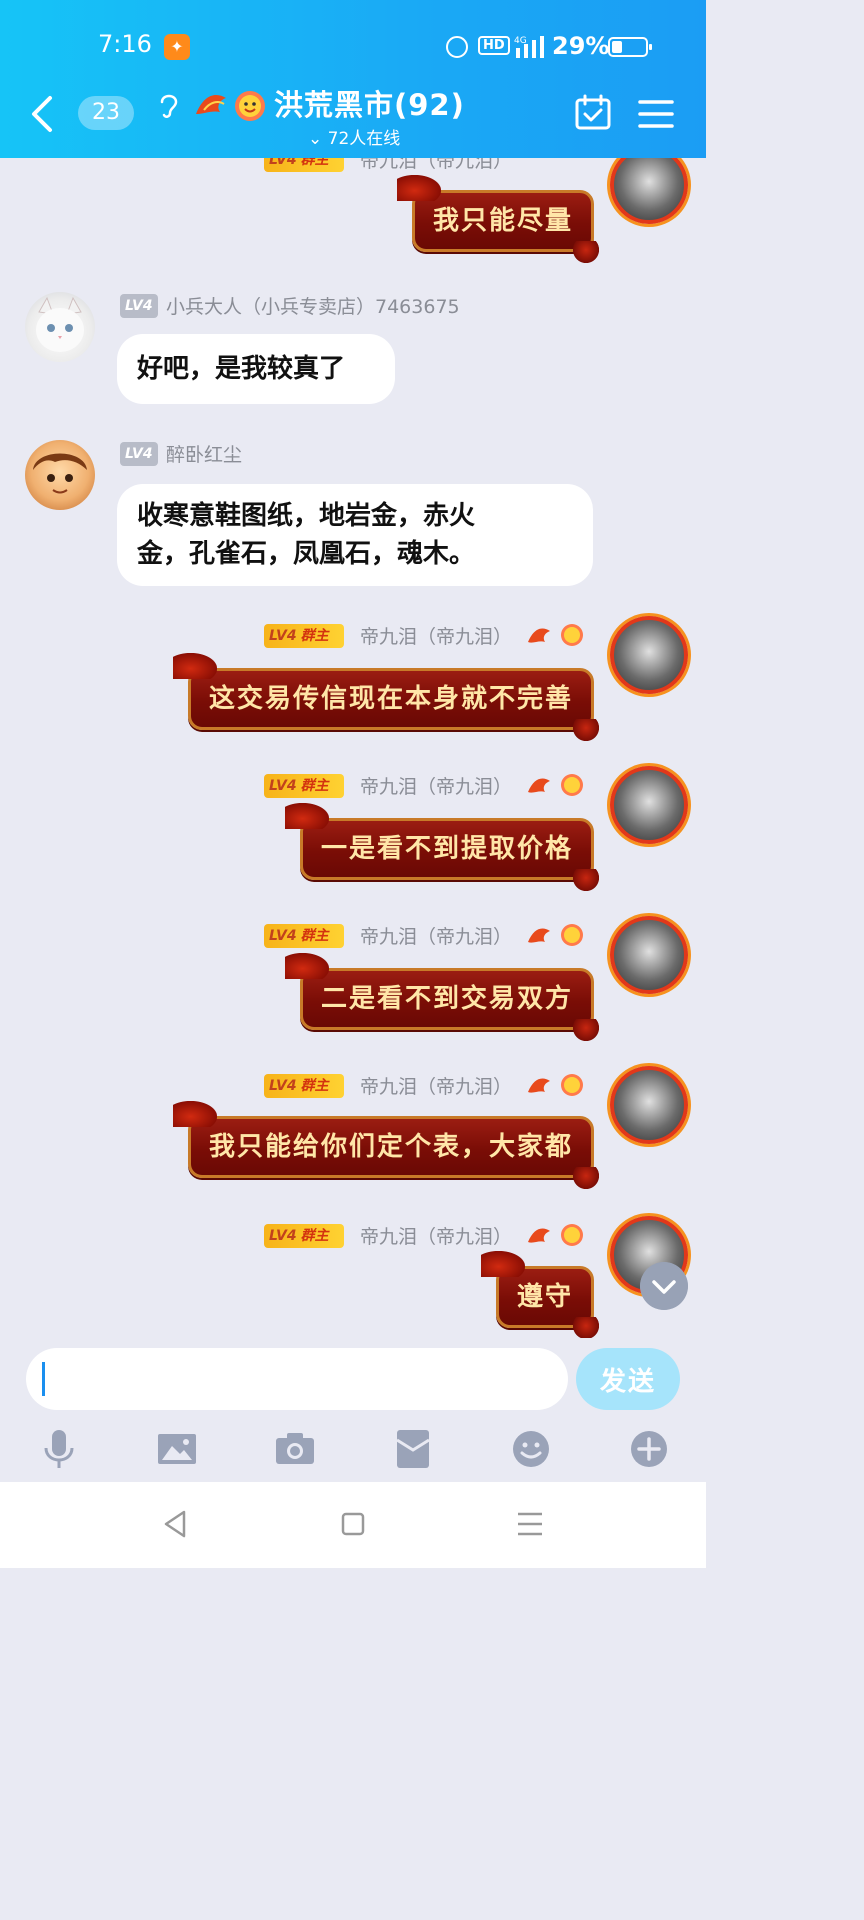 Image resolution: width=864 pixels, height=1920 pixels. I want to click on message-bubble: 这交易传信现在本身就不完善, so click(386, 697).